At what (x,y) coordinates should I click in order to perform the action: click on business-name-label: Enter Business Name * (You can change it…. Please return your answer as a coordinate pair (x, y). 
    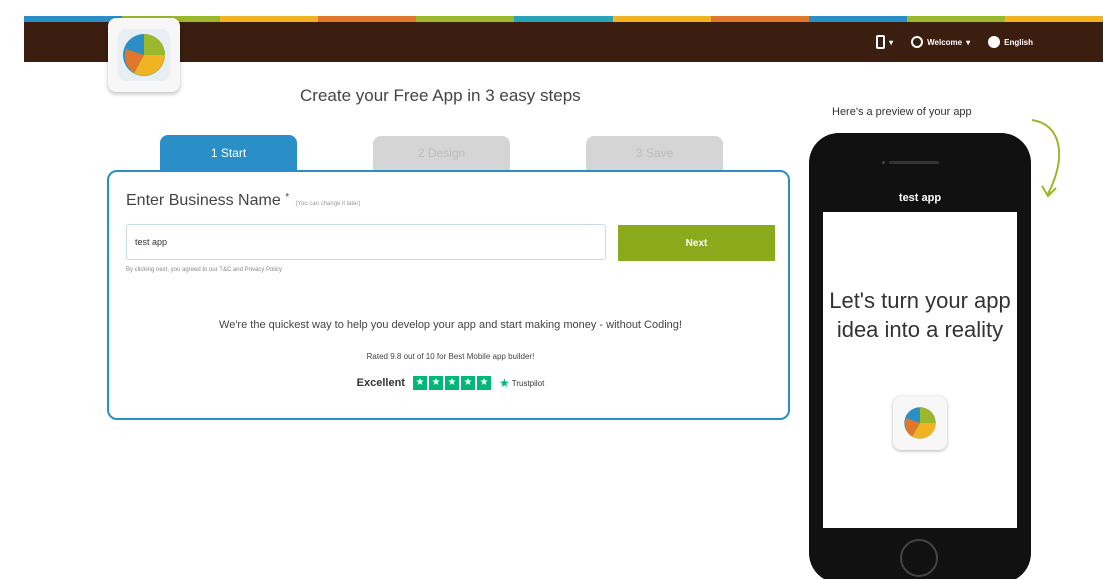
    Looking at the image, I should click on (243, 201).